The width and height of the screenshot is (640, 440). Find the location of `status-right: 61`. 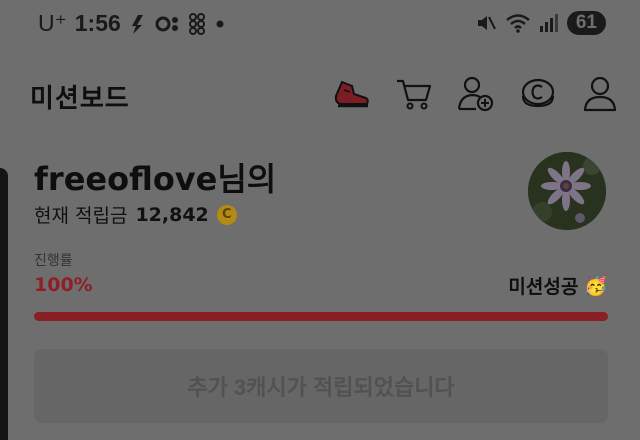

status-right: 61 is located at coordinates (540, 23).